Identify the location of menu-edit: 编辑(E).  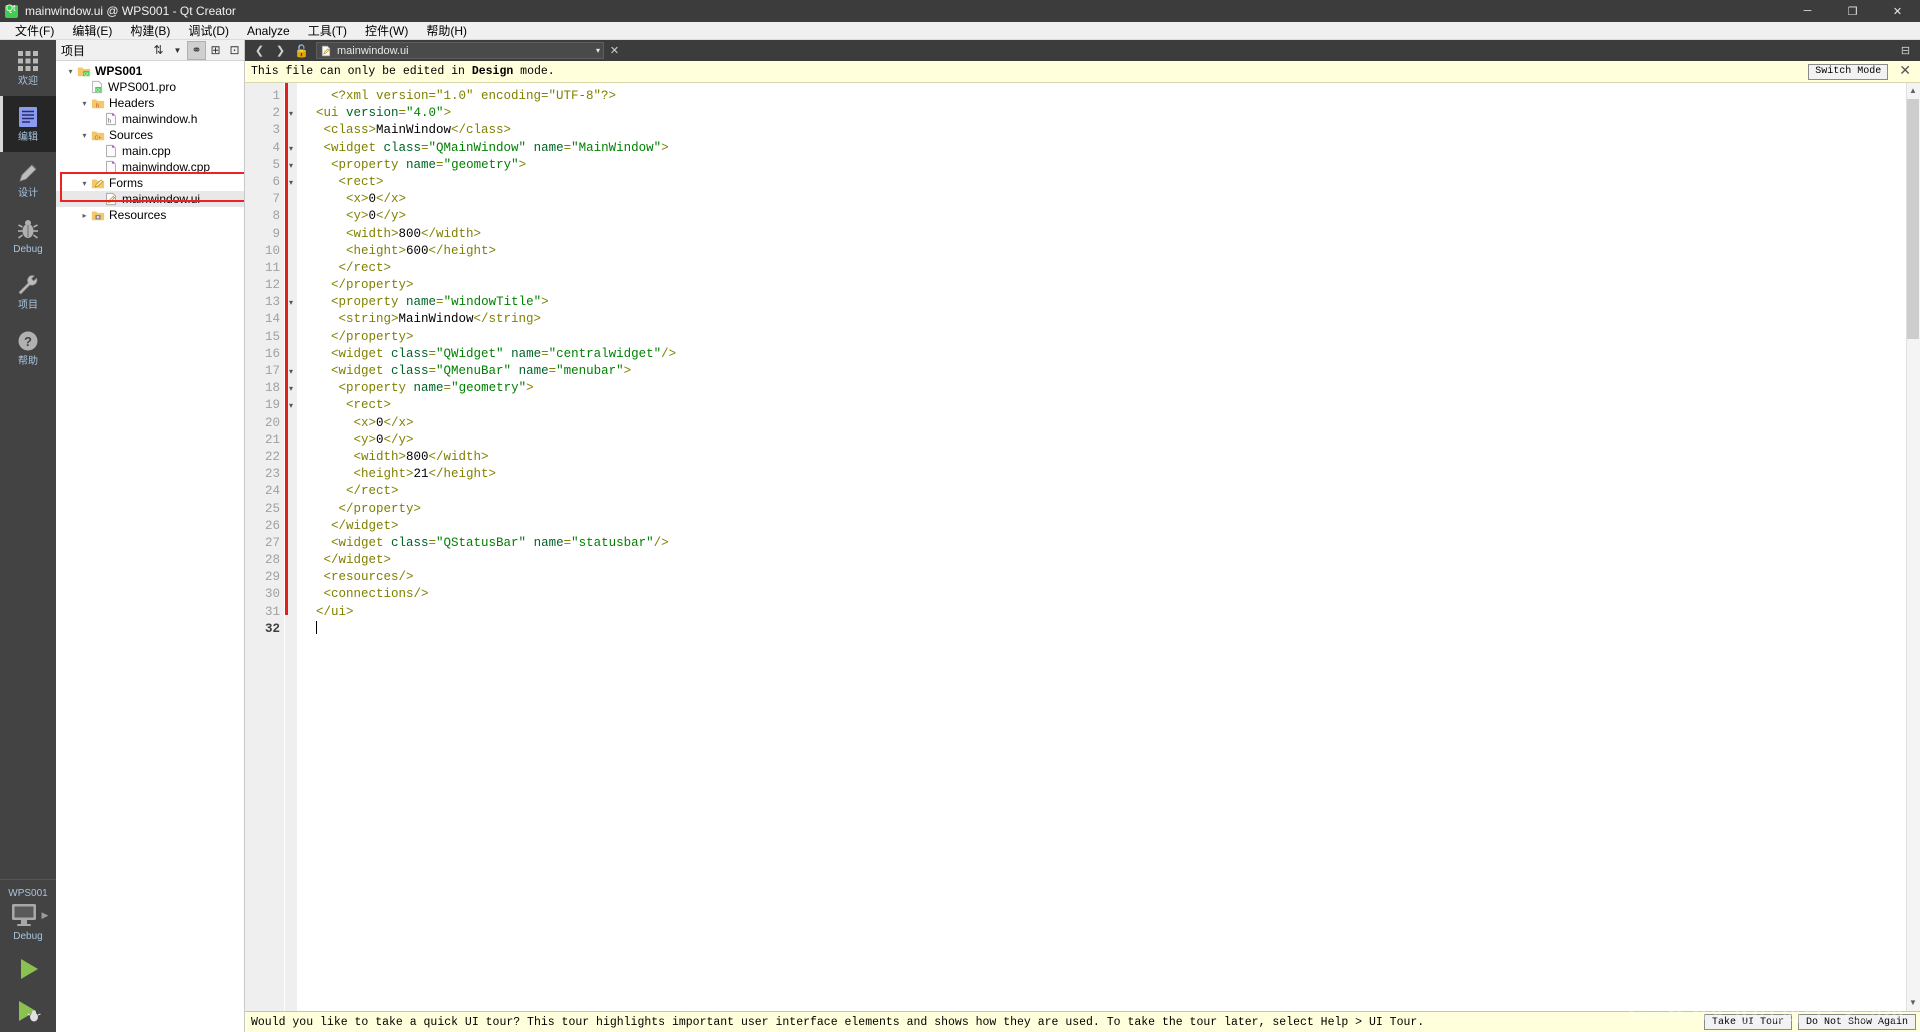
(92, 31).